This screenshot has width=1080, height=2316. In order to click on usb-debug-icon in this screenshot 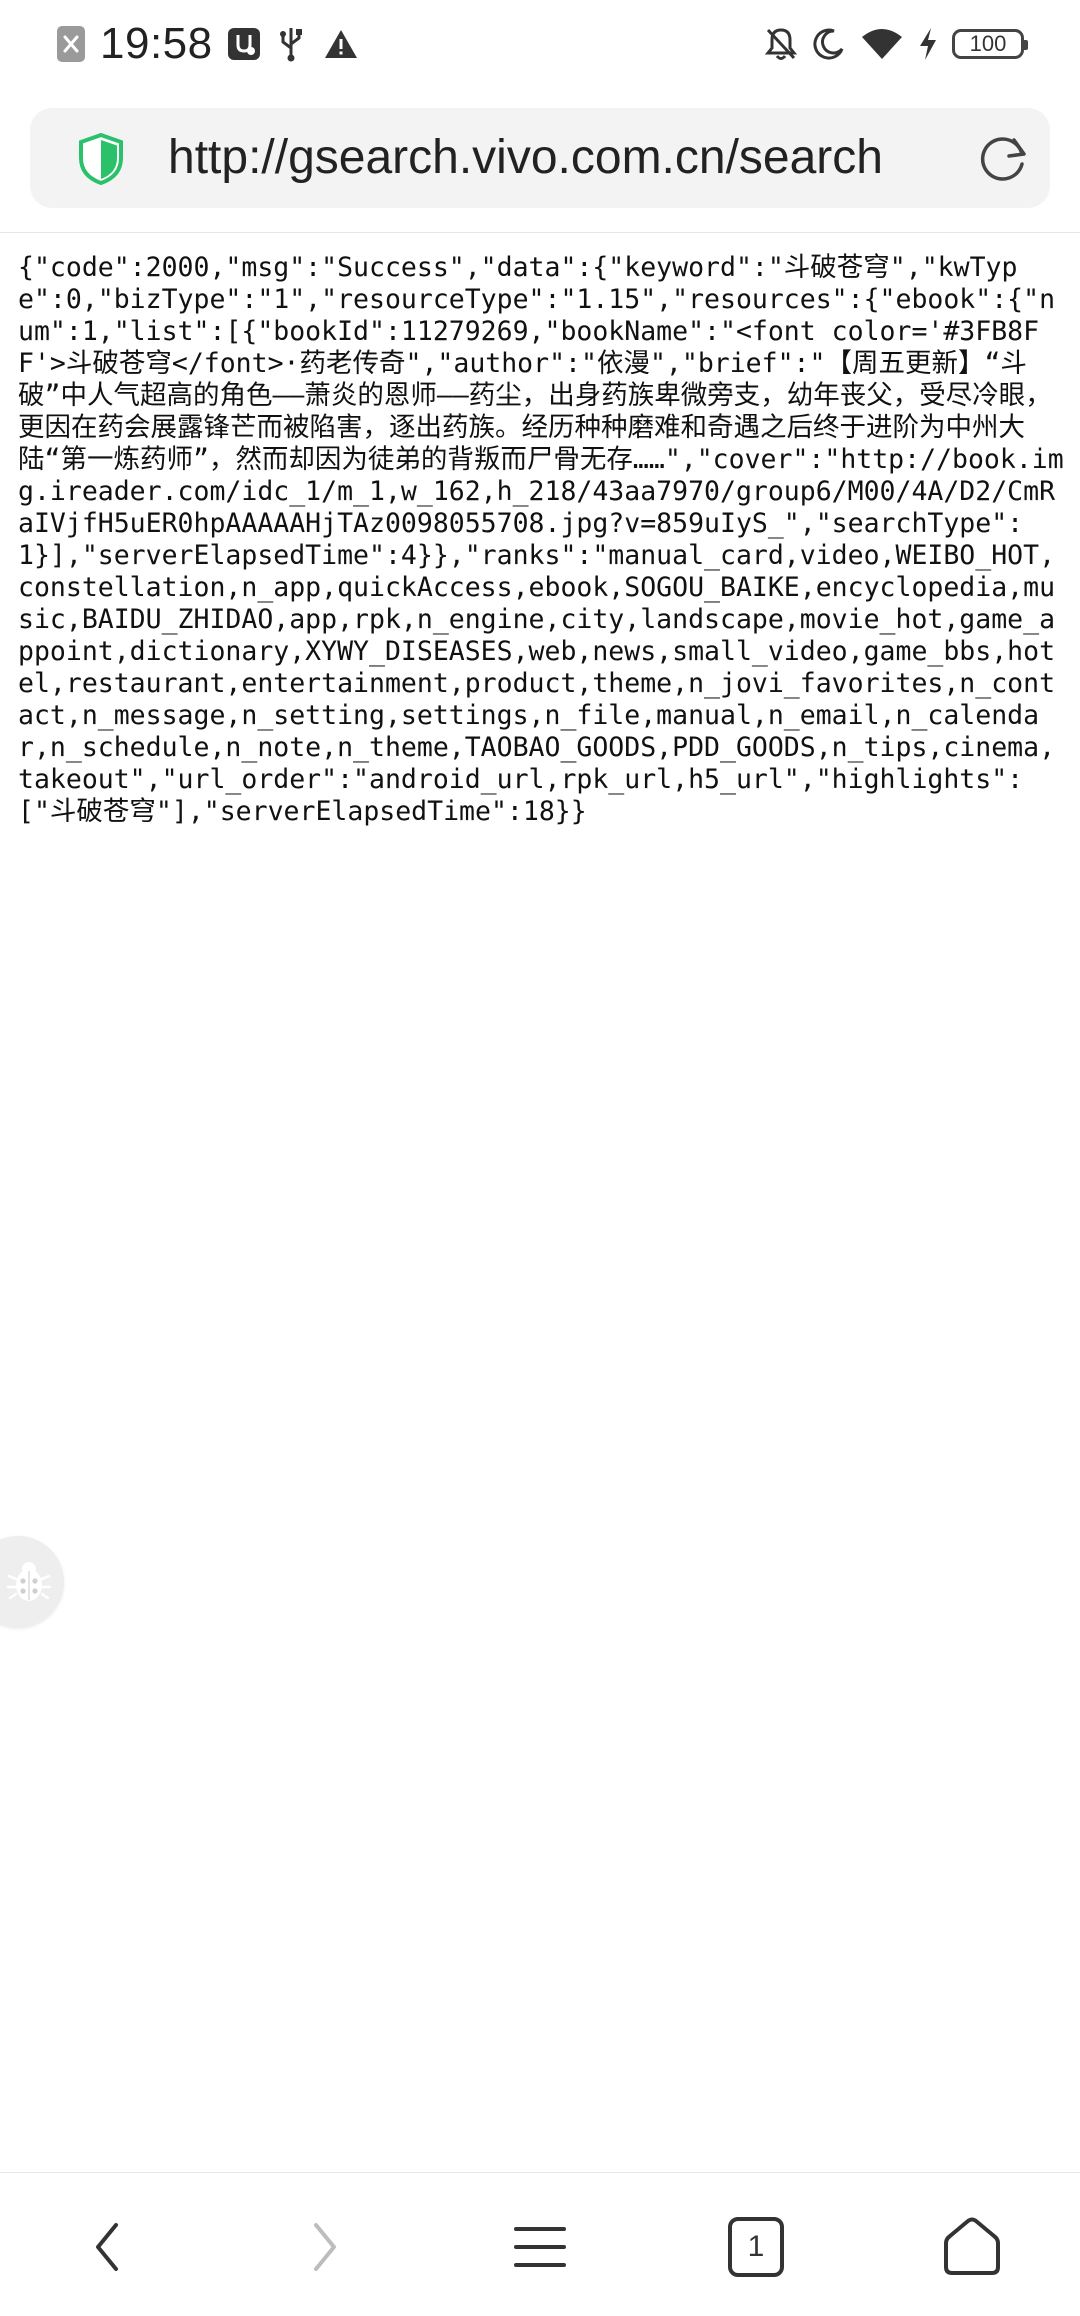, I will do `click(244, 44)`.